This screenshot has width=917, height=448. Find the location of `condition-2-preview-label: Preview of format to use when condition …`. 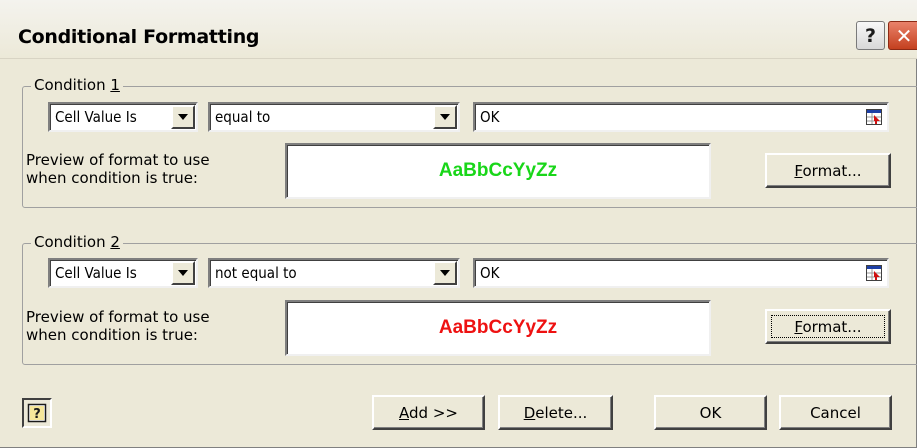

condition-2-preview-label: Preview of format to use when condition … is located at coordinates (118, 326).